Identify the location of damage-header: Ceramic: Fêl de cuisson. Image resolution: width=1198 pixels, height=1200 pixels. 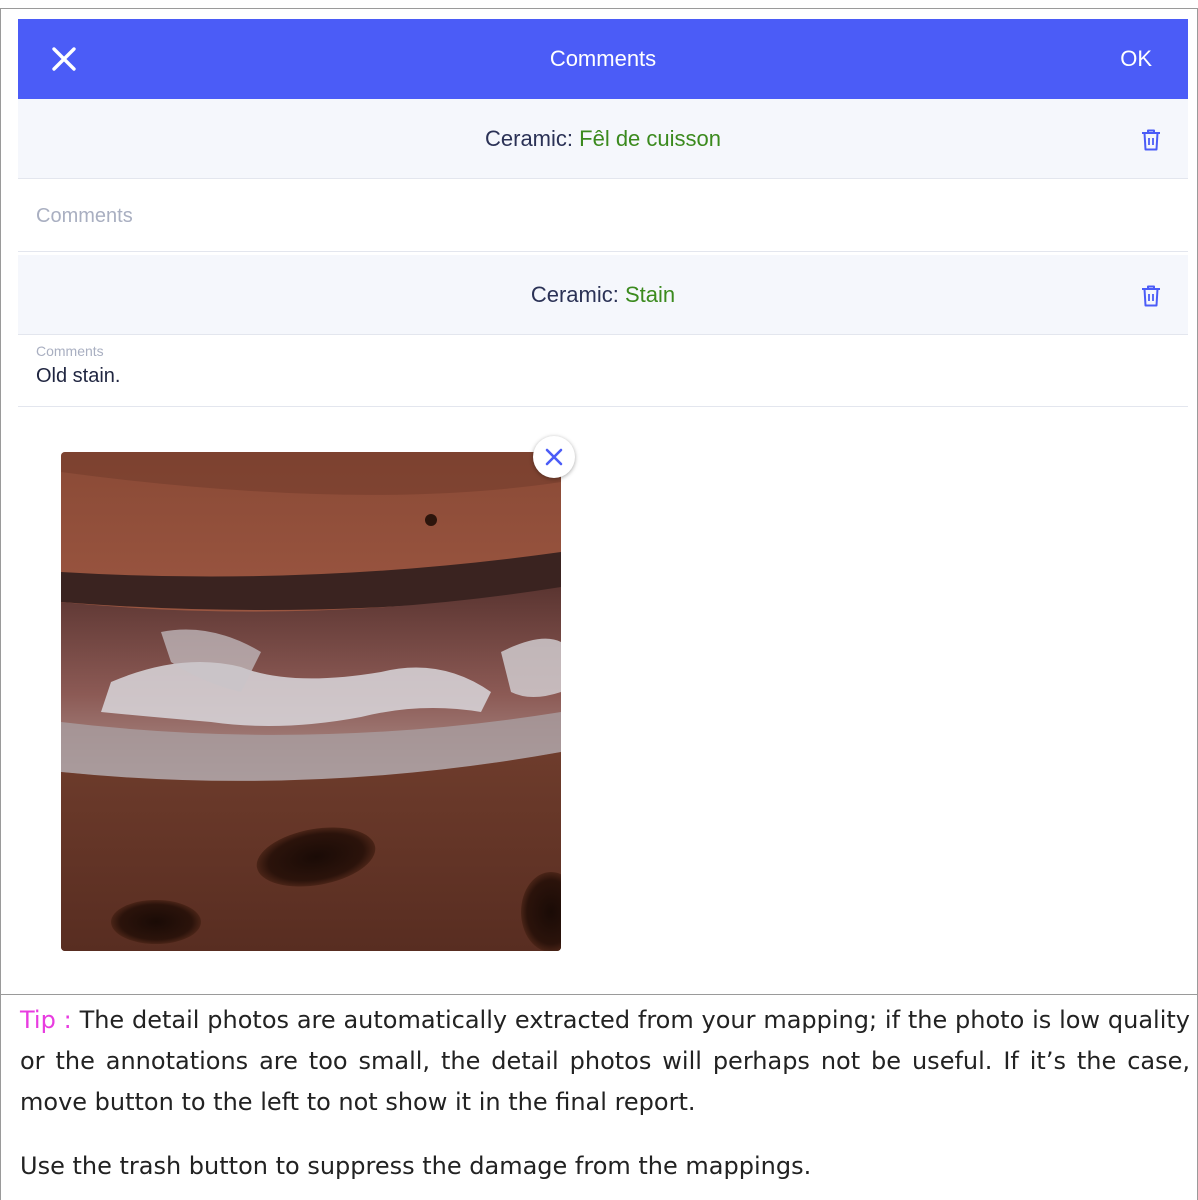
(603, 139).